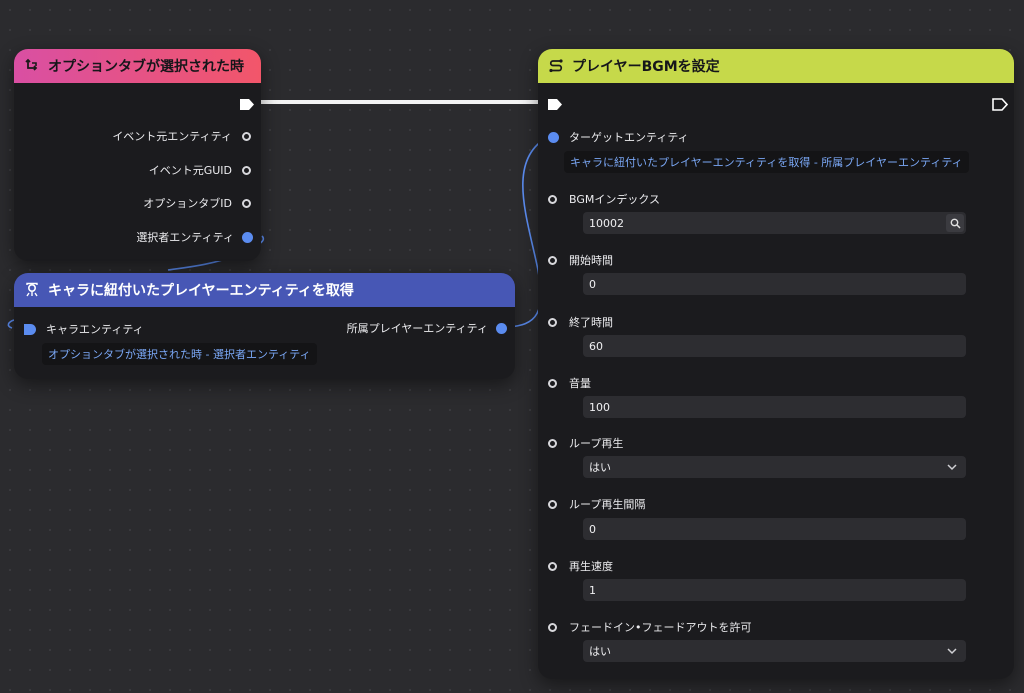 The width and height of the screenshot is (1024, 693). I want to click on output-row-selector-entity: 選択者エンティティ, so click(194, 237).